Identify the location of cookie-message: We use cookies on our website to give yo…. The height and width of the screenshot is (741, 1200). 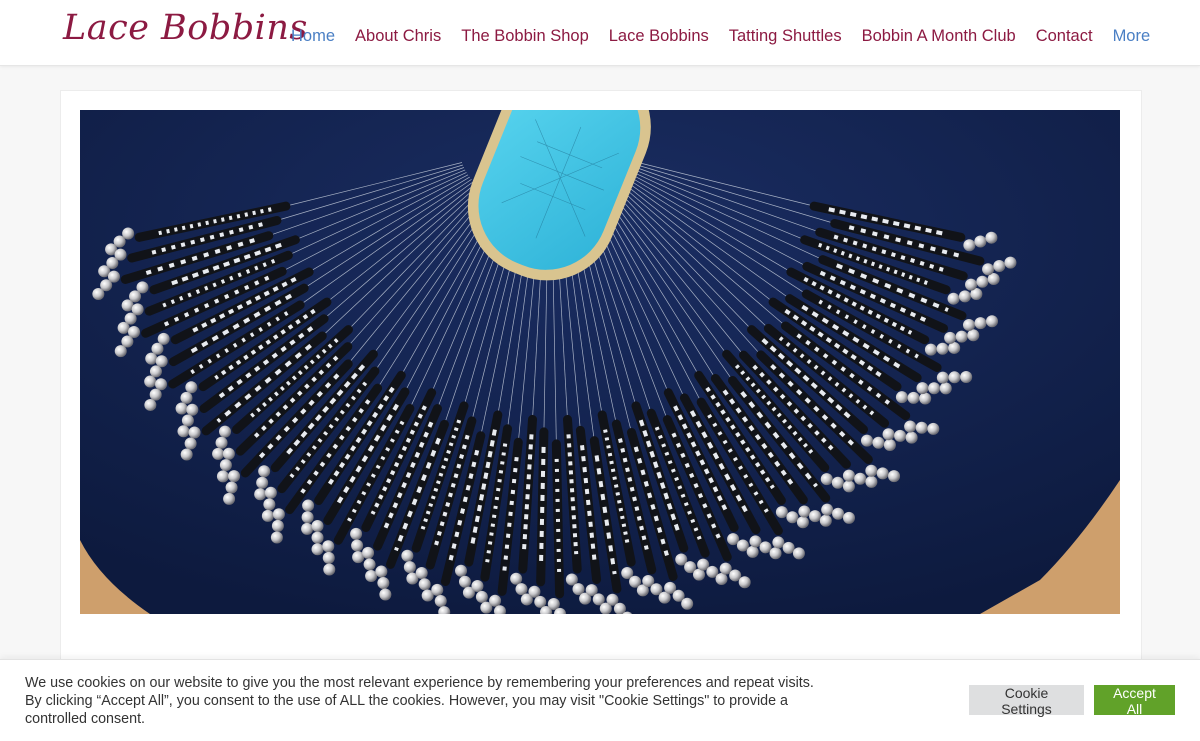
(419, 701).